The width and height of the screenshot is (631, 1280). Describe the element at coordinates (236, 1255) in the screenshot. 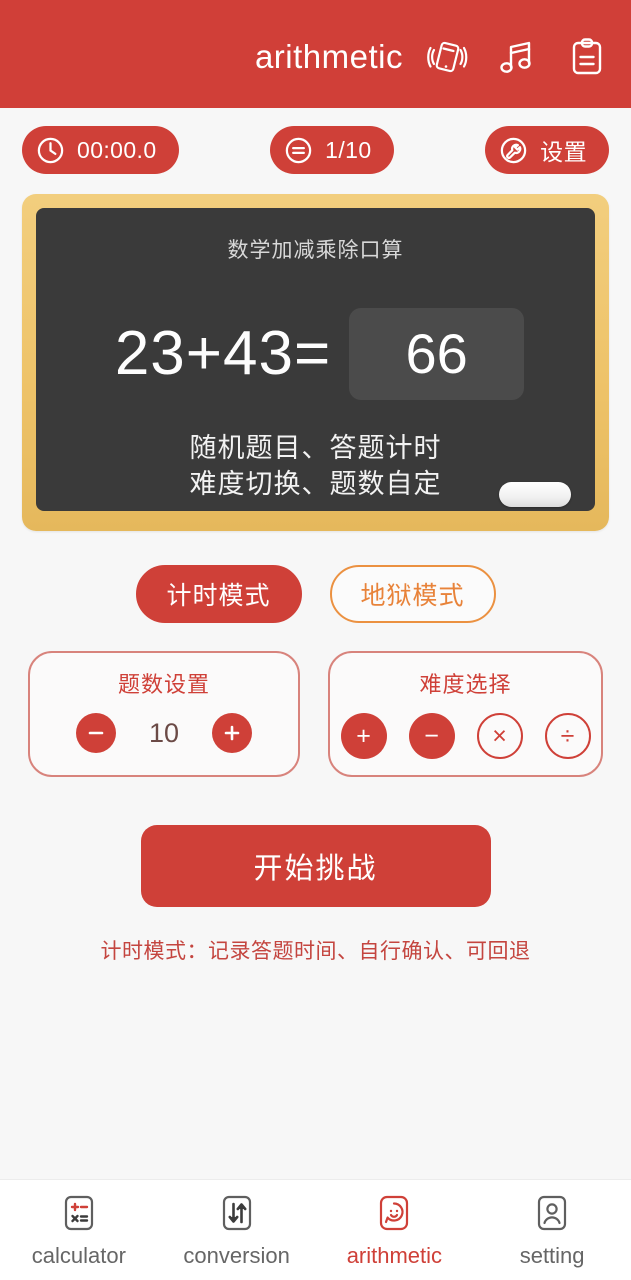

I see `nav-label-conversion: conversion` at that location.